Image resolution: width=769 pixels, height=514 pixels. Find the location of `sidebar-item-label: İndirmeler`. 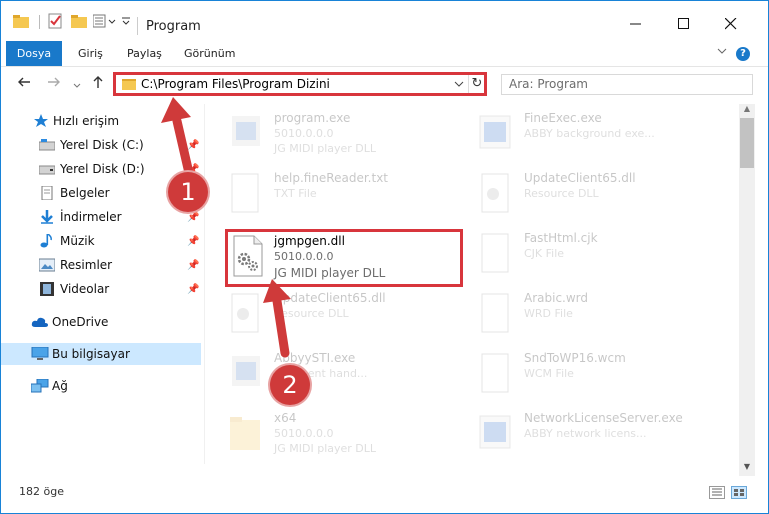

sidebar-item-label: İndirmeler is located at coordinates (91, 217).